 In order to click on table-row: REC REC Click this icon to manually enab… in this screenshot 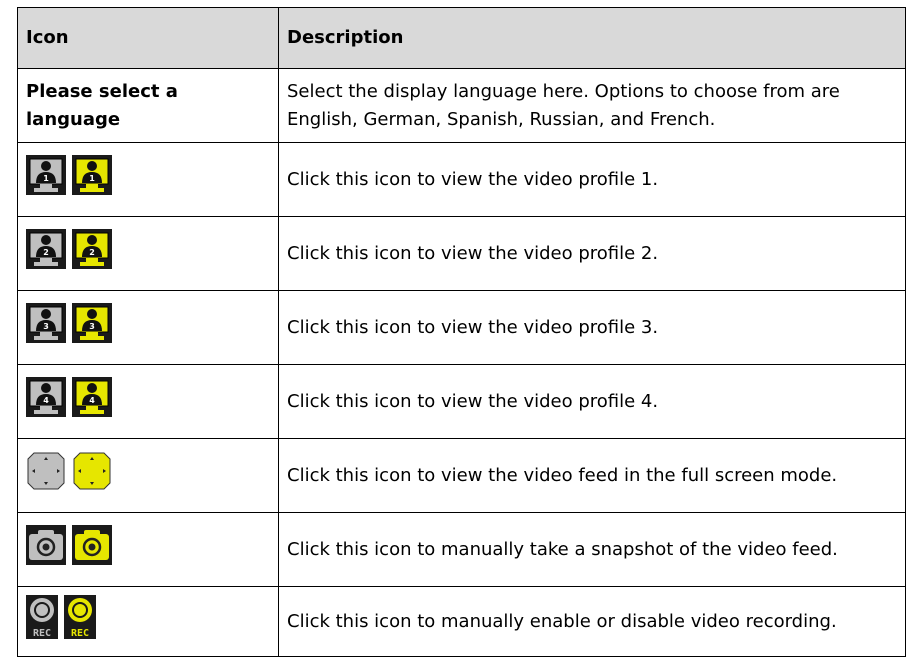, I will do `click(461, 621)`.